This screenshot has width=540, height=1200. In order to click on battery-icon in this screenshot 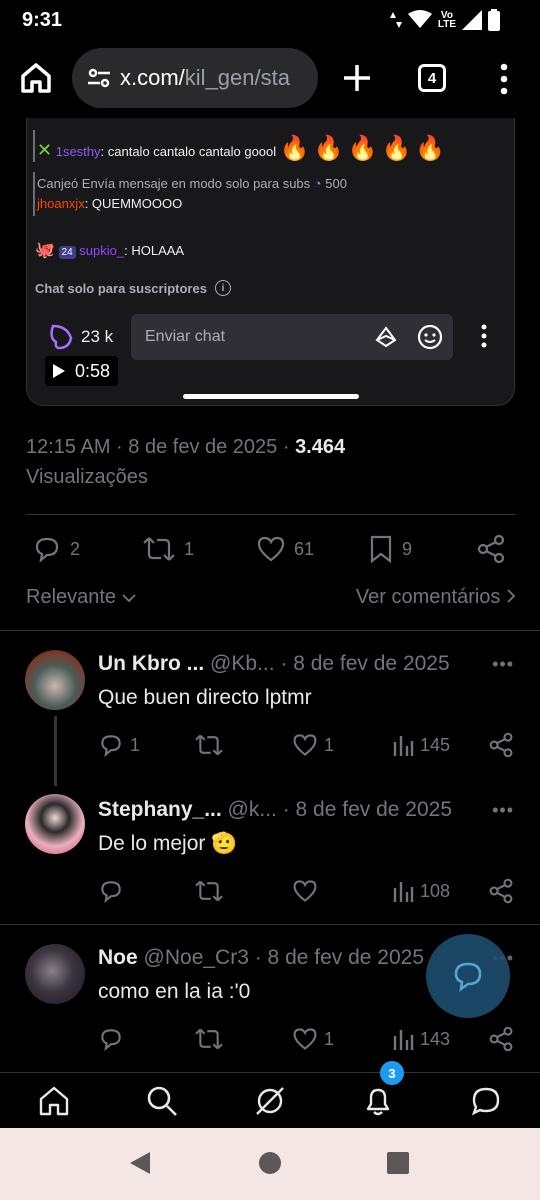, I will do `click(494, 20)`.